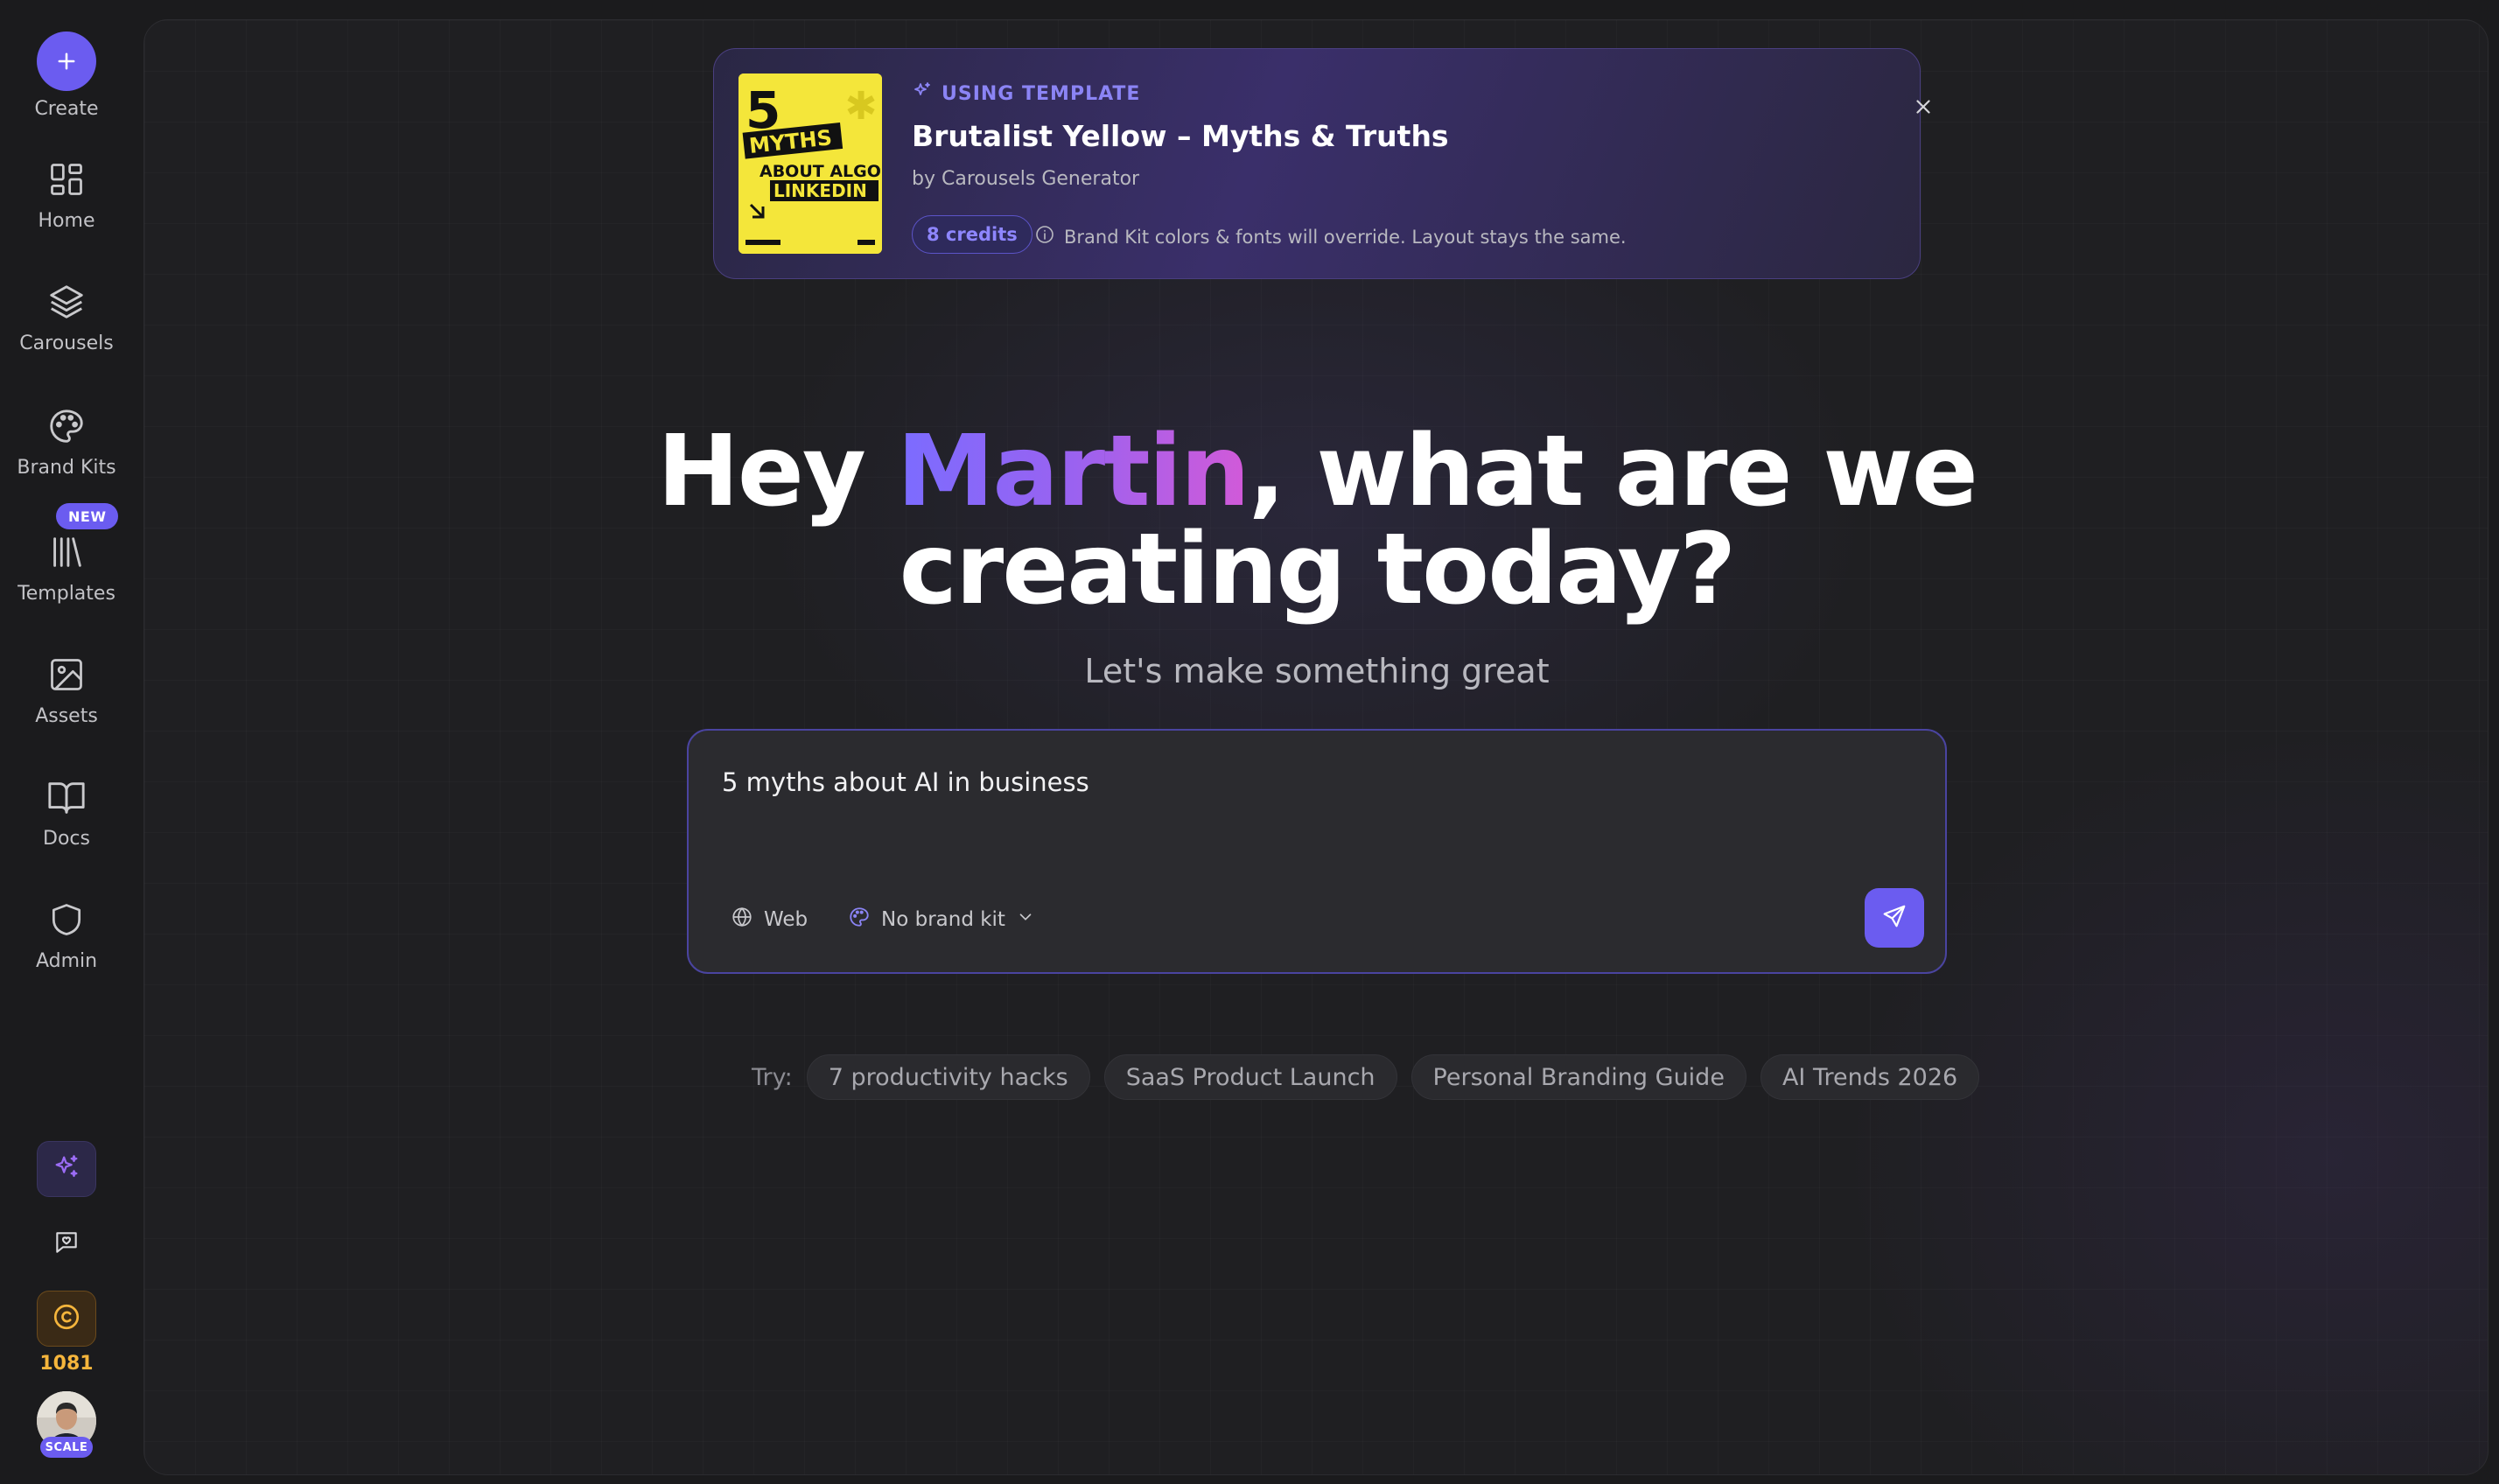 This screenshot has width=2499, height=1484. I want to click on layers-icon, so click(66, 302).